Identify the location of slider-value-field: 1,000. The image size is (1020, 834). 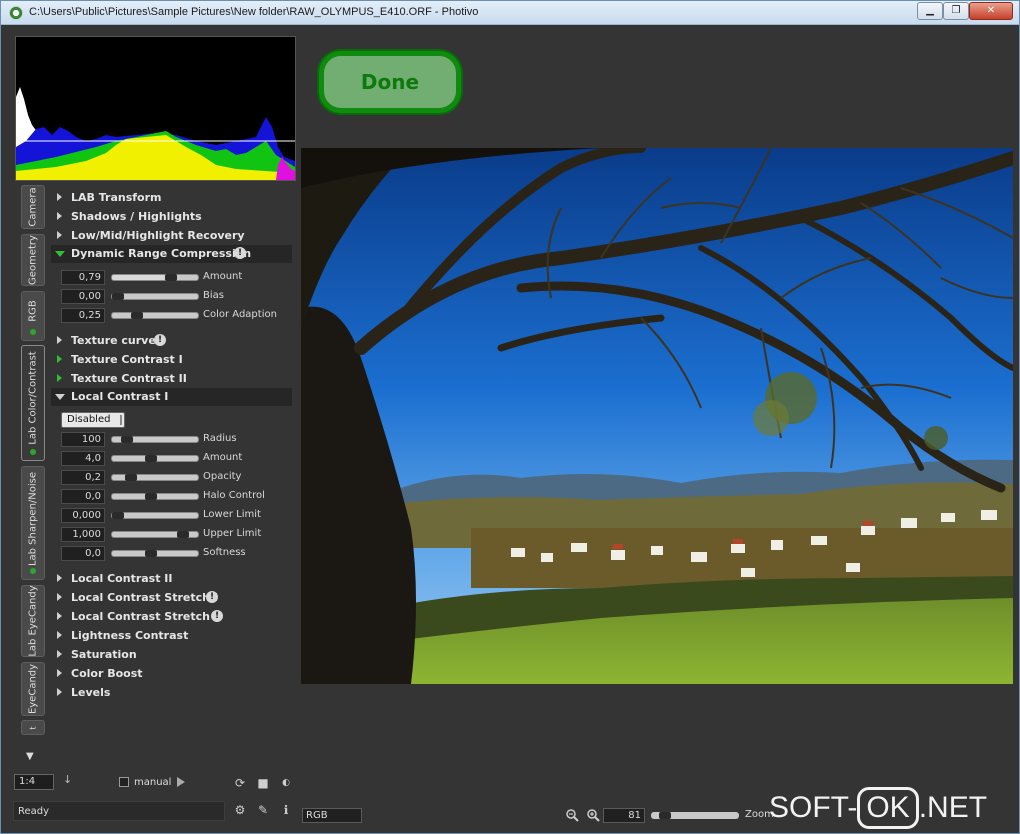
(83, 534).